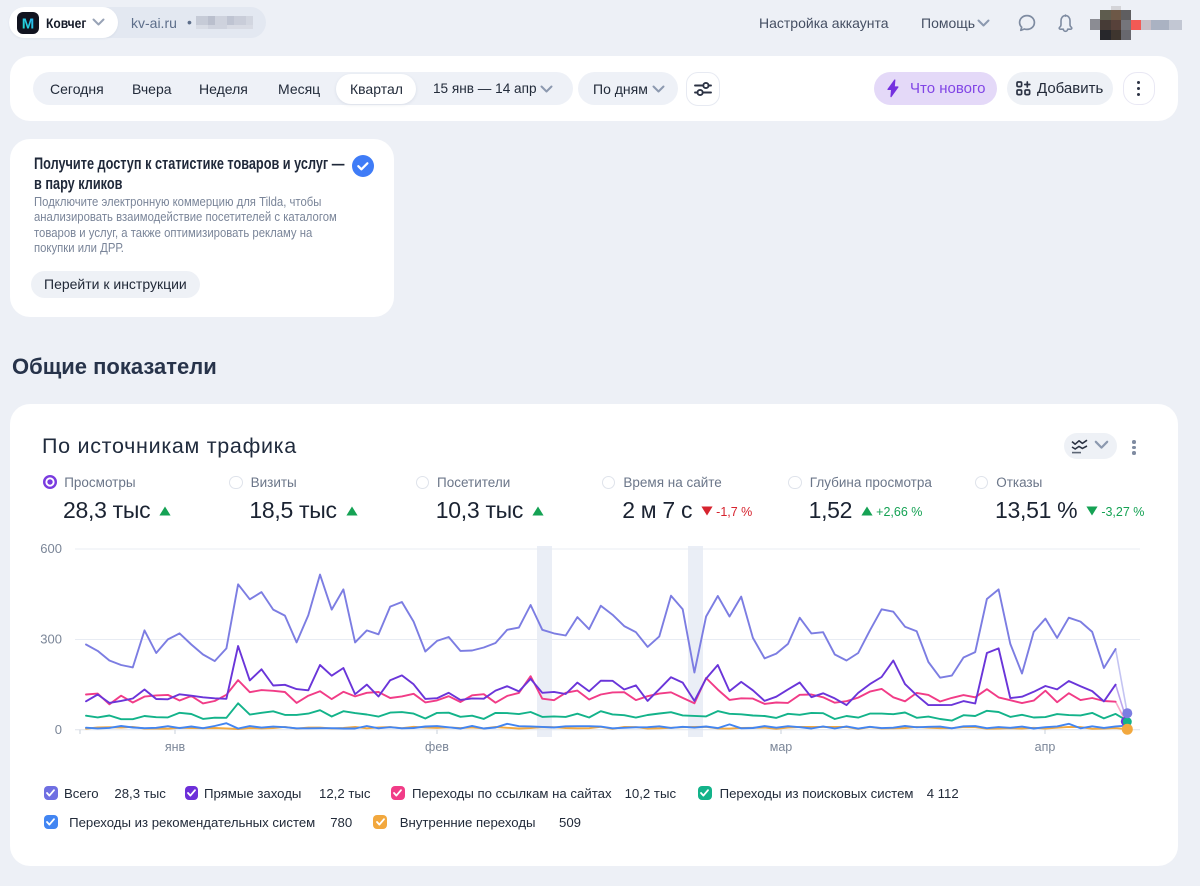 The width and height of the screenshot is (1200, 886). I want to click on svg-text: 600, so click(51, 548).